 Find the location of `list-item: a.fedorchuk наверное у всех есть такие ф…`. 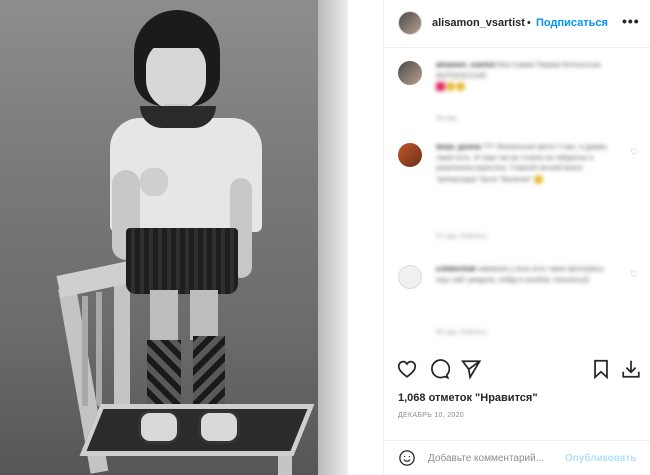

list-item: a.fedorchuk наверное у всех есть такие ф… is located at coordinates (518, 305).